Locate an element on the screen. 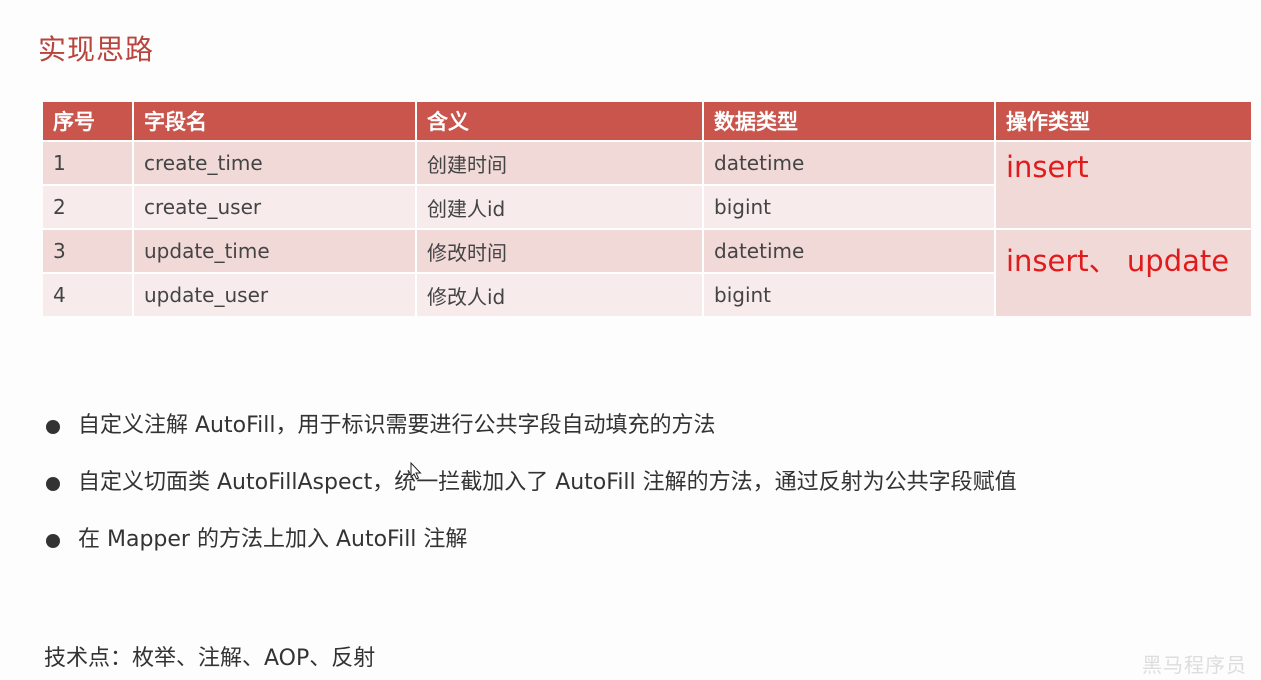 The image size is (1261, 680). cell-no: 2 is located at coordinates (88, 206).